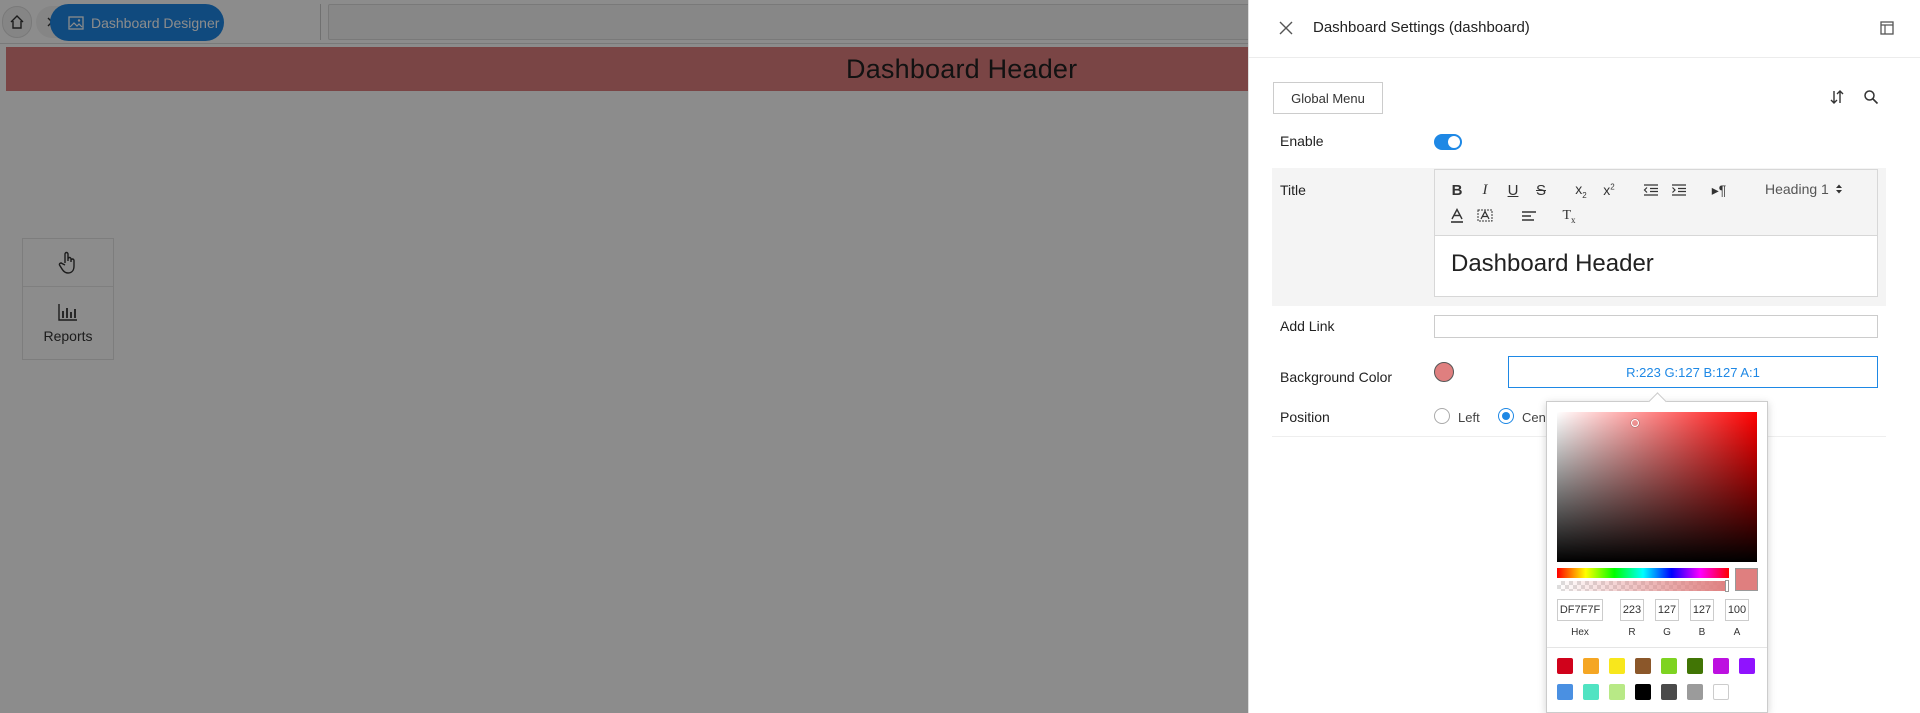  What do you see at coordinates (1667, 610) in the screenshot?
I see `green-input: 127` at bounding box center [1667, 610].